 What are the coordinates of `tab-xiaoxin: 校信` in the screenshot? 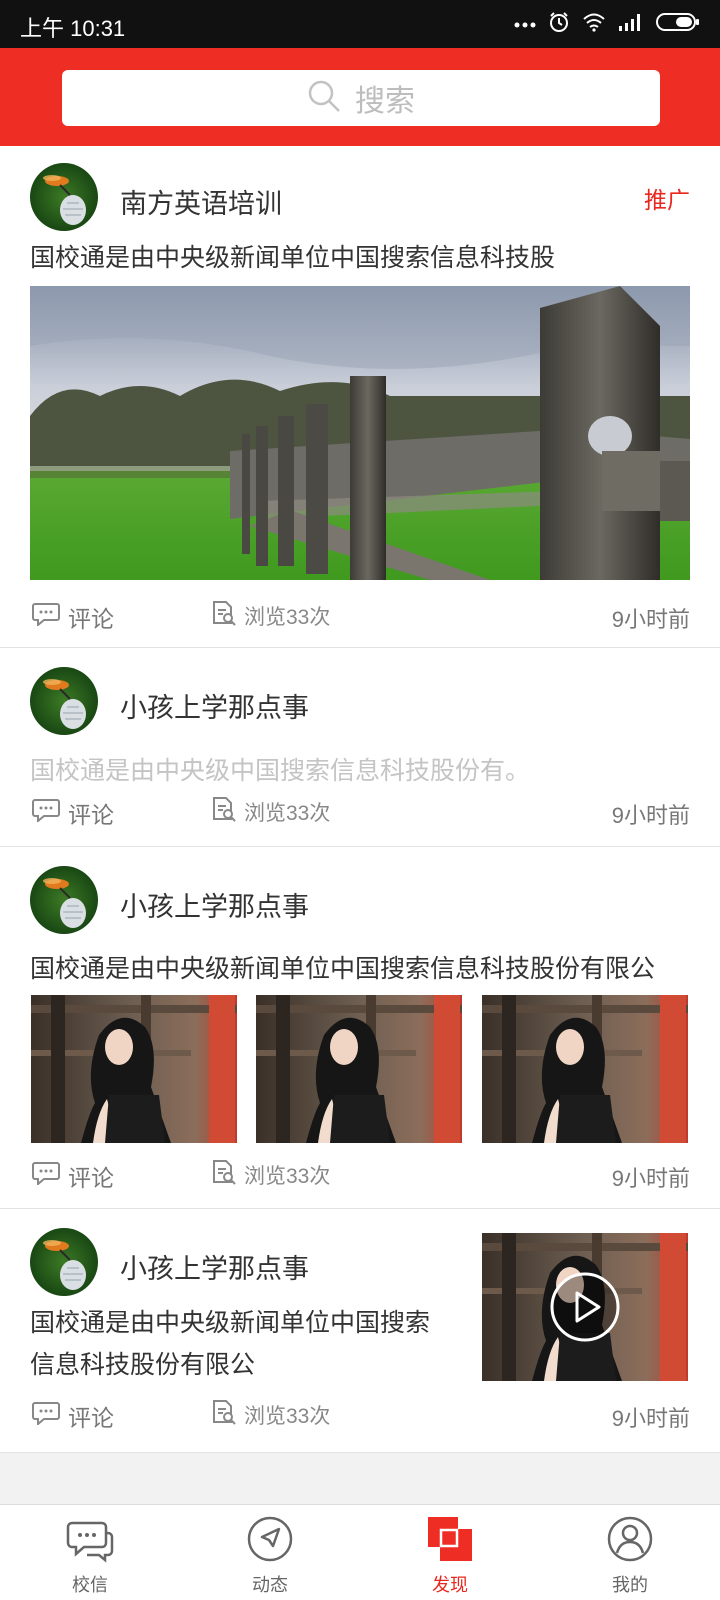 It's located at (90, 1552).